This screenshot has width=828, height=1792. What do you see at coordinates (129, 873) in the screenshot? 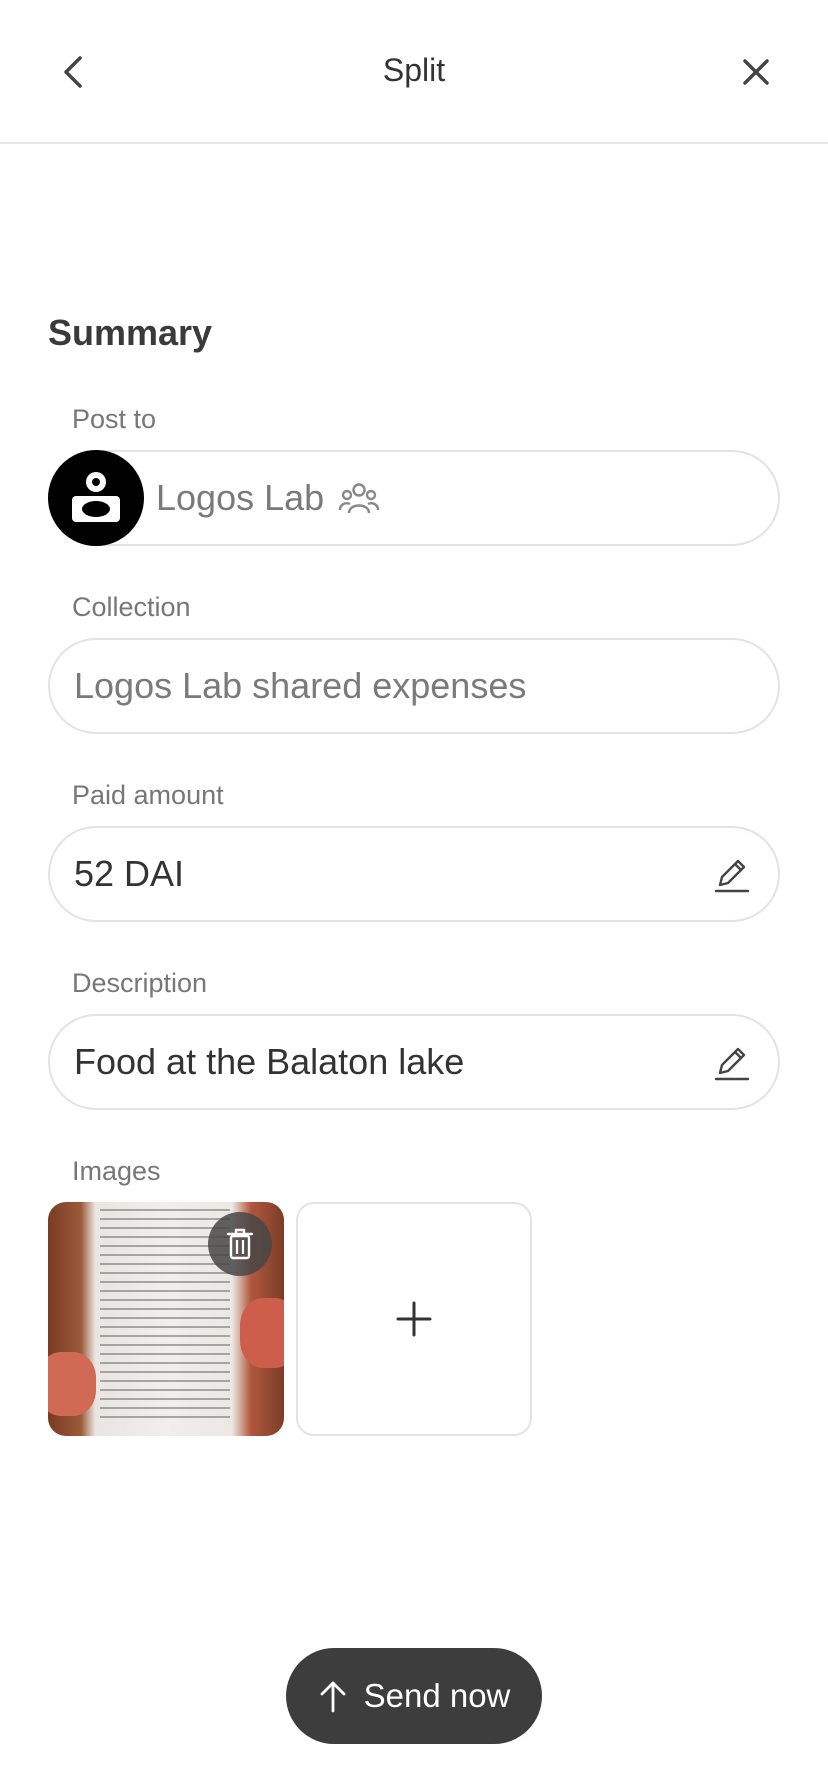
I see `paid-amount-value: 52 DAI` at bounding box center [129, 873].